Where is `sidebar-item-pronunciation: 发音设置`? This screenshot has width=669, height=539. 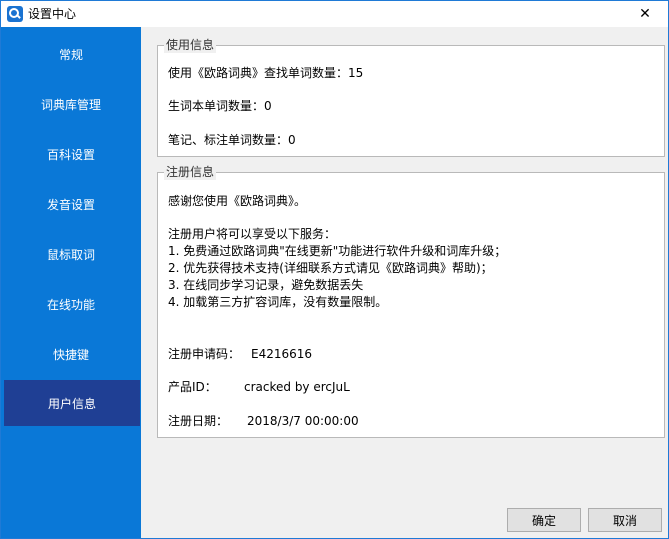
sidebar-item-pronunciation: 发音设置 is located at coordinates (71, 204).